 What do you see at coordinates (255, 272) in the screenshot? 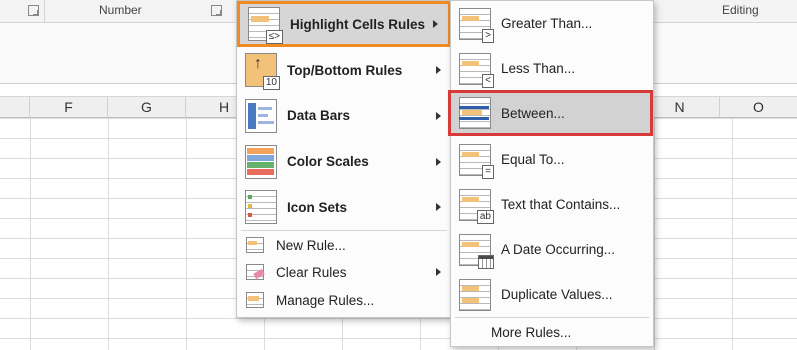
I see `clear-rules-icon` at bounding box center [255, 272].